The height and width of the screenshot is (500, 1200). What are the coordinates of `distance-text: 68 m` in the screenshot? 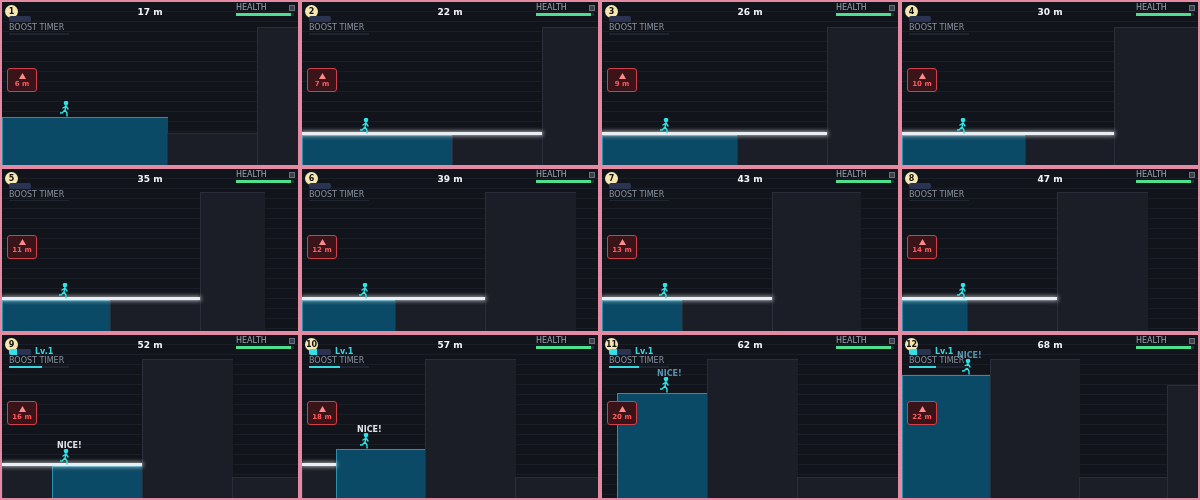 It's located at (1050, 345).